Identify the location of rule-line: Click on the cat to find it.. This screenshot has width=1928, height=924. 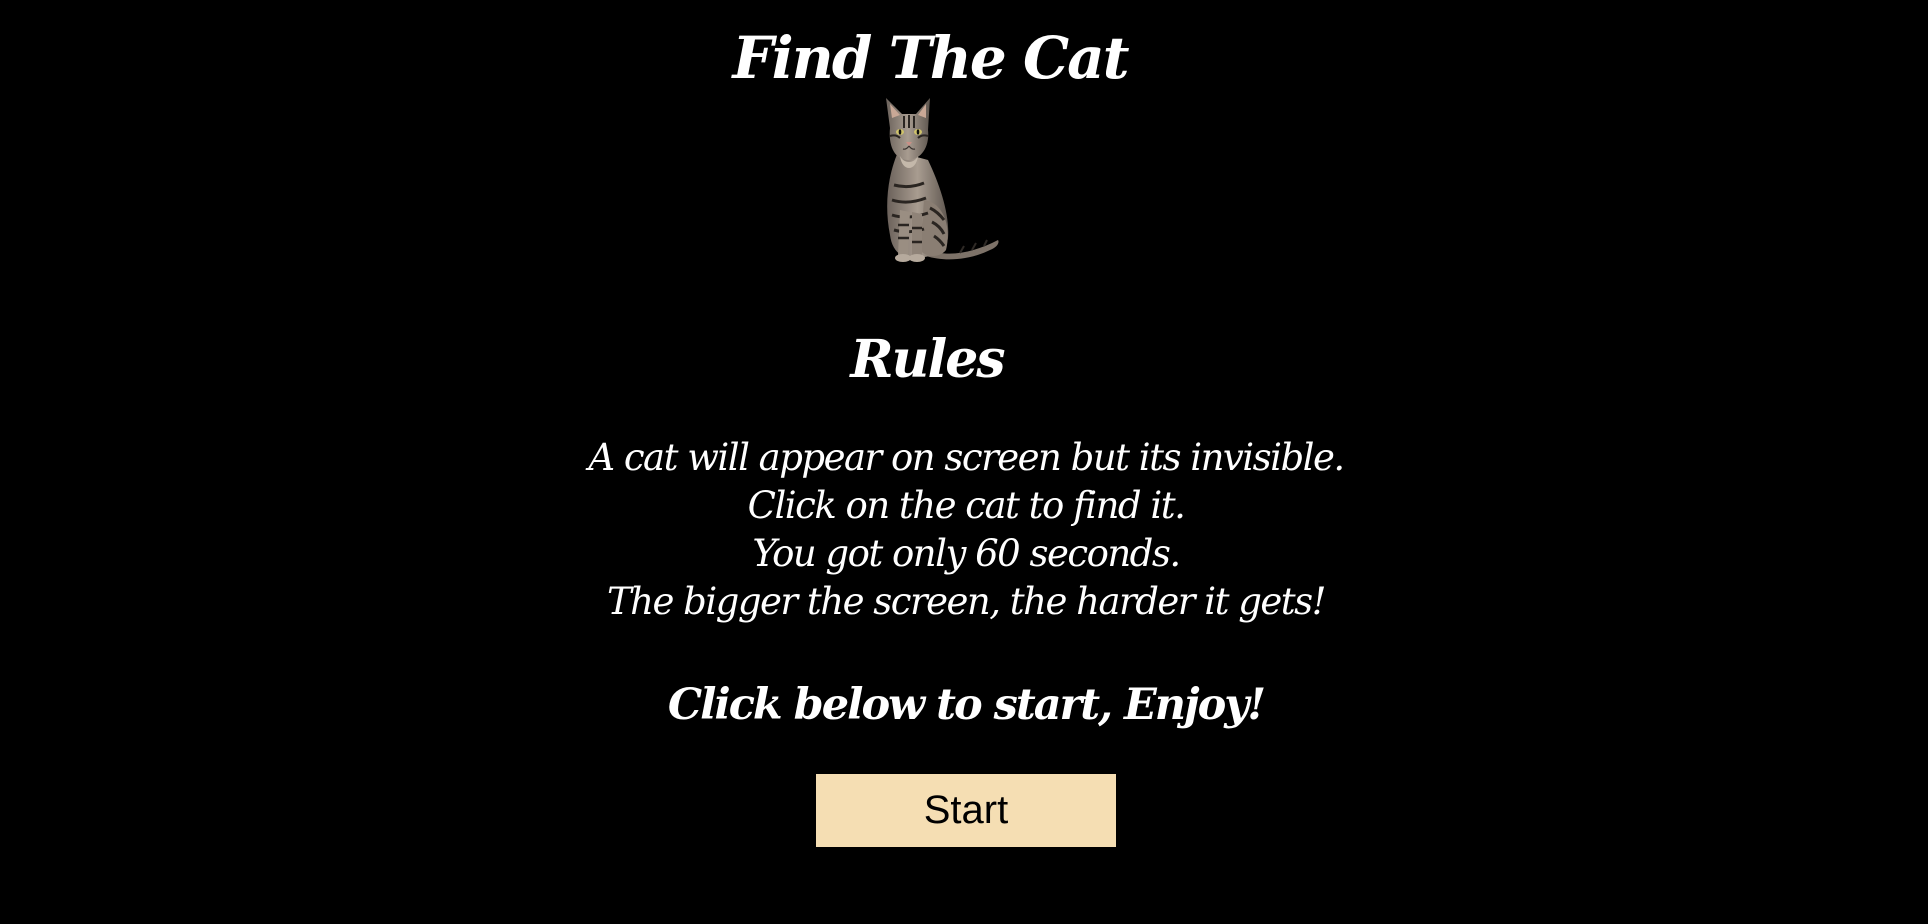
(966, 505).